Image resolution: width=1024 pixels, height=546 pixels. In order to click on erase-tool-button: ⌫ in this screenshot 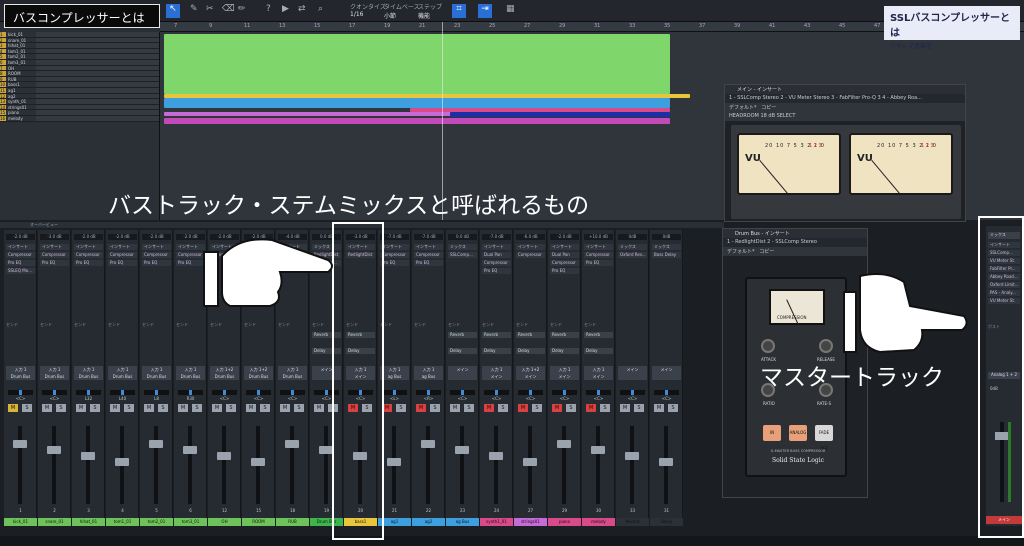, I will do `click(228, 11)`.